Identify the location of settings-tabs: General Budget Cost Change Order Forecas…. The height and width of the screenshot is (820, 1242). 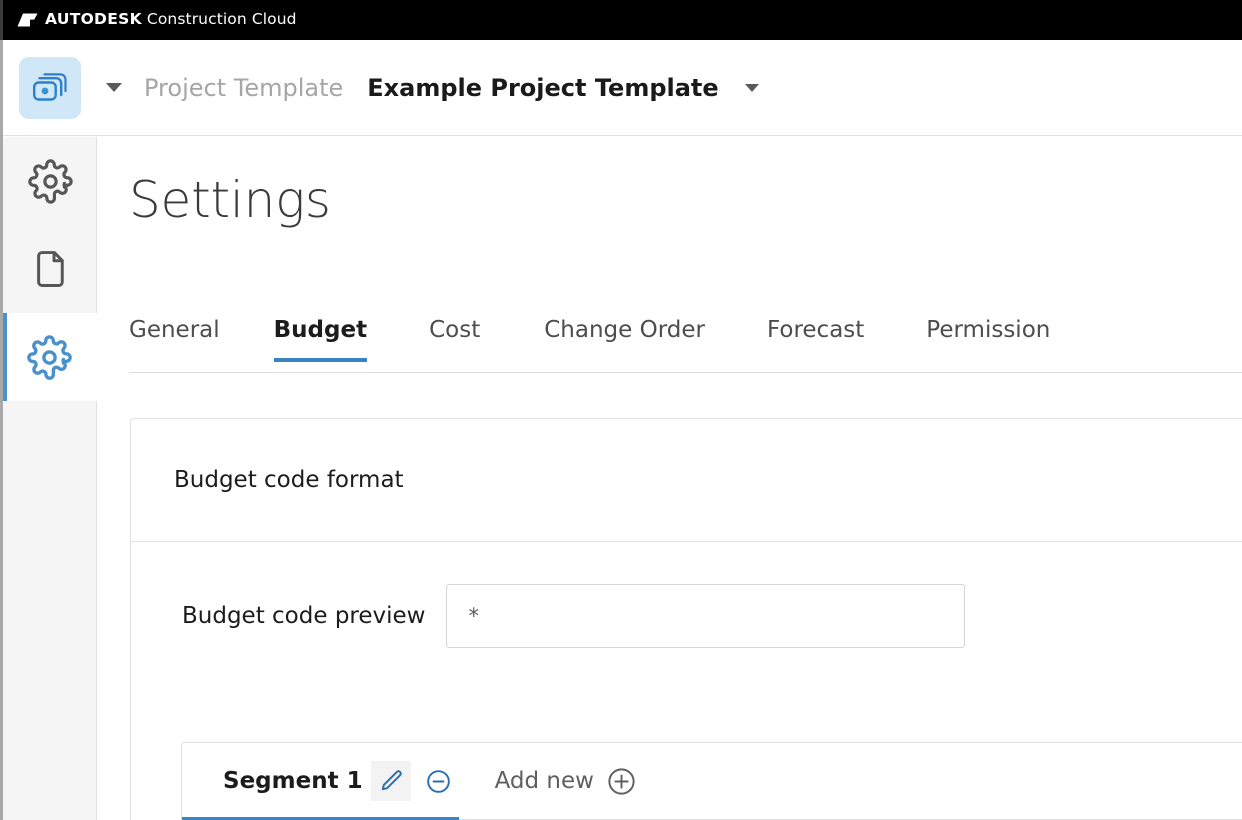
(685, 340).